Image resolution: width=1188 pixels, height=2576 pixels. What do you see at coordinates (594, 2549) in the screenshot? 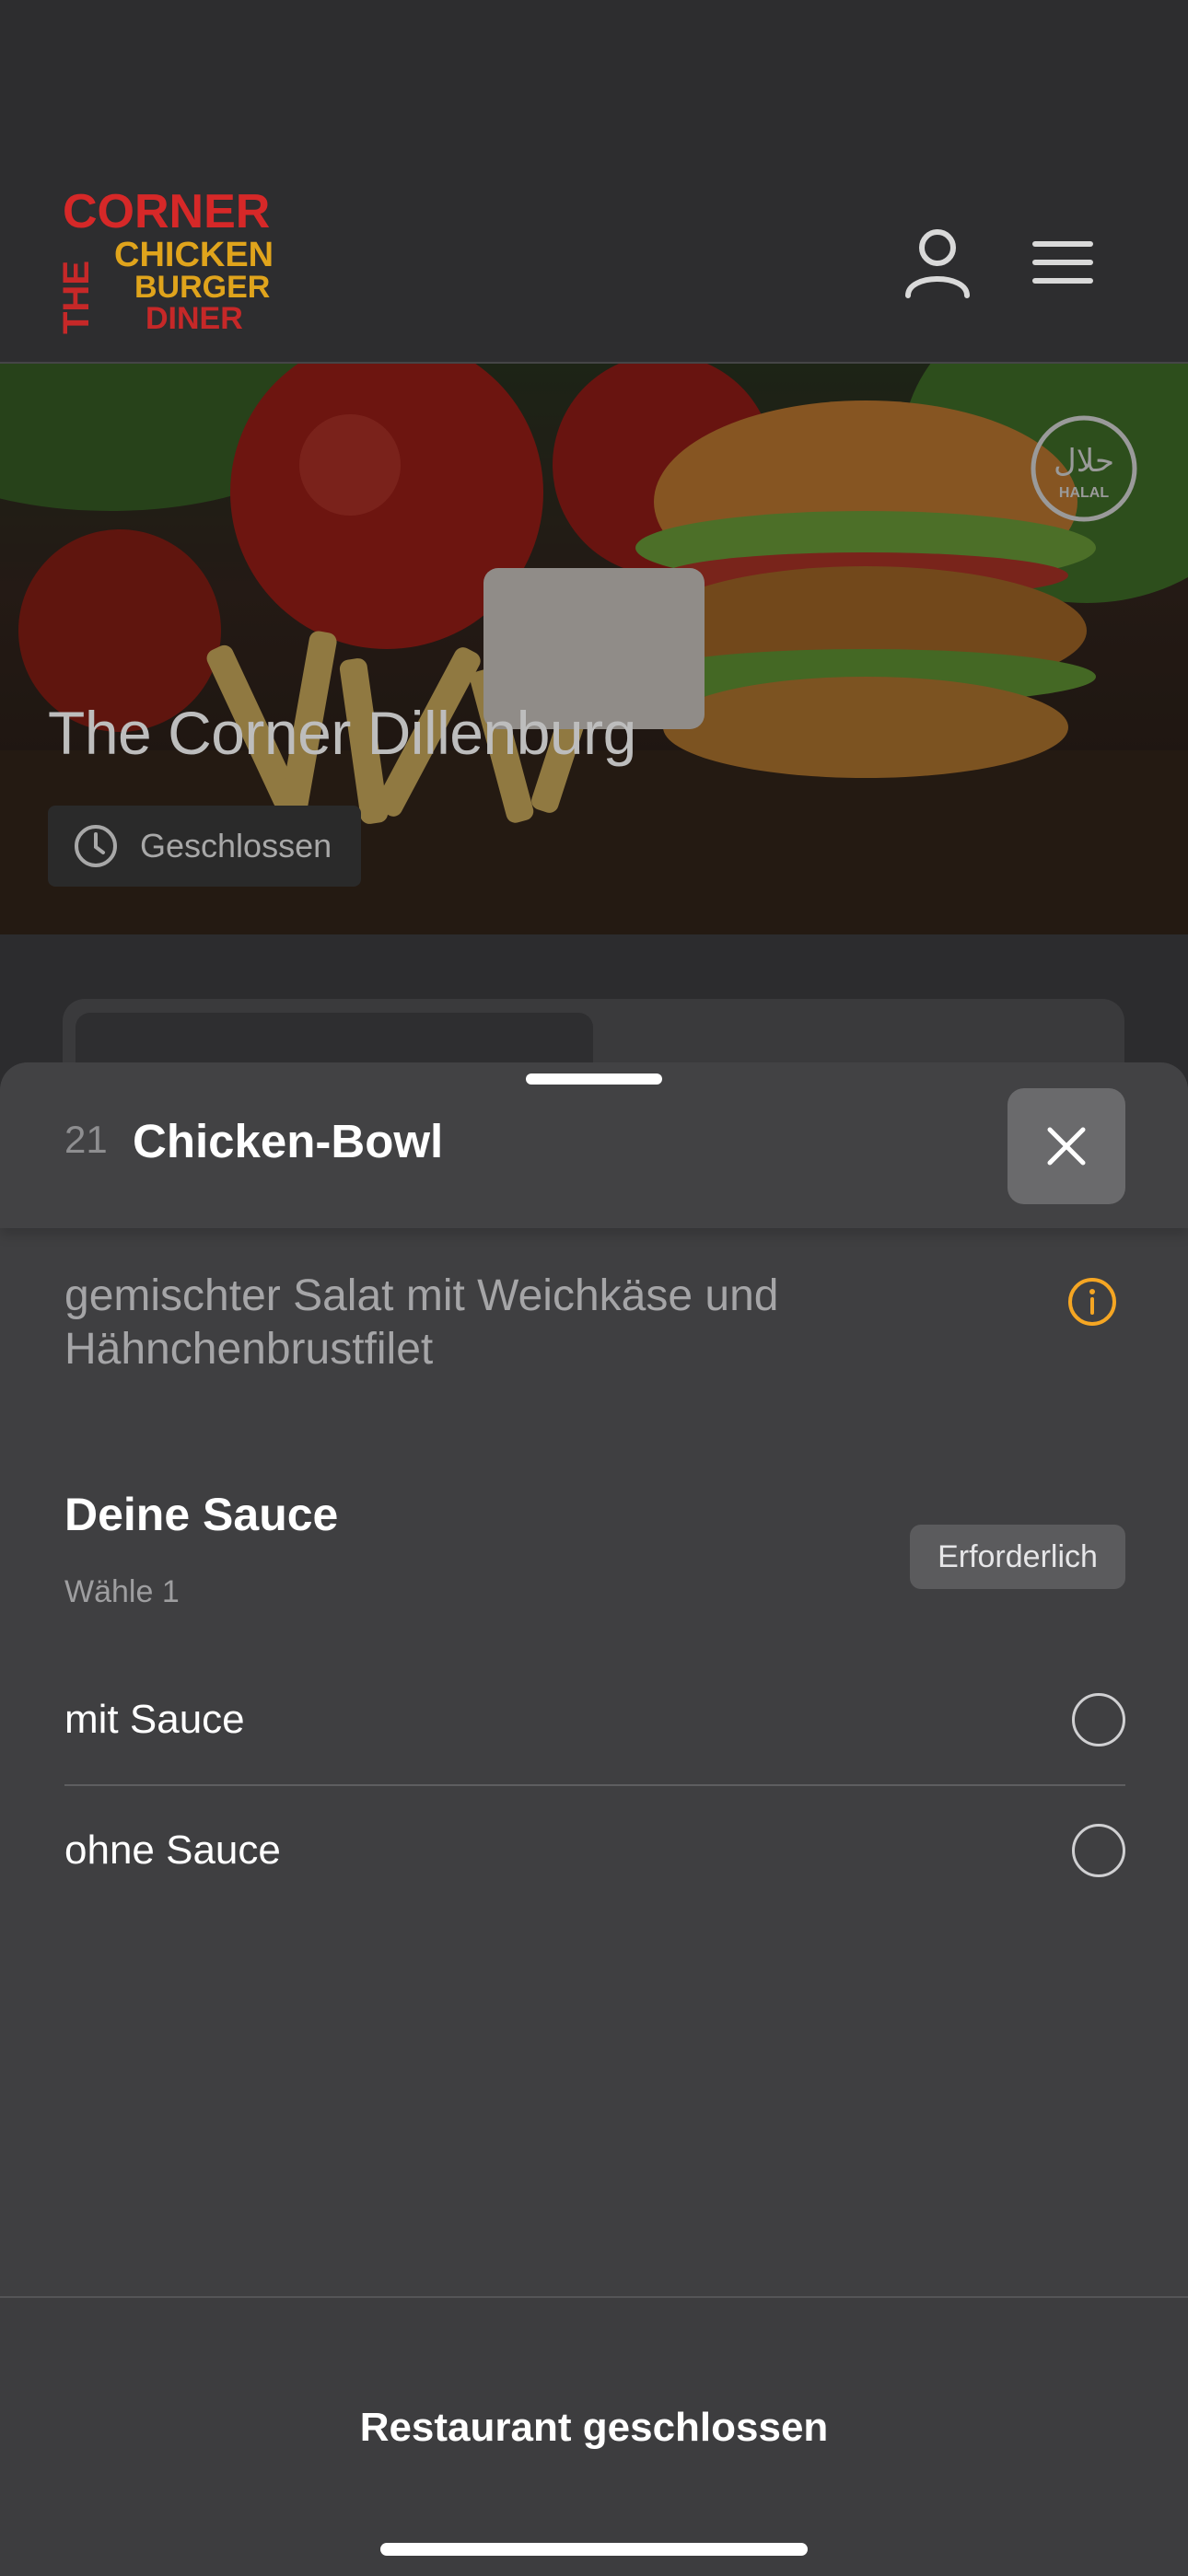
I see `home-indicator` at bounding box center [594, 2549].